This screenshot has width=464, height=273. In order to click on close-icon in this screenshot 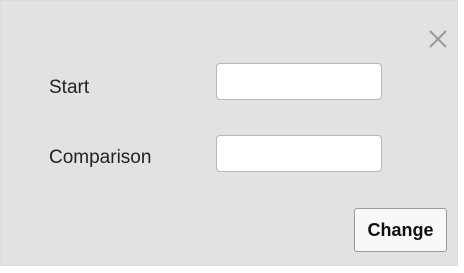, I will do `click(438, 39)`.